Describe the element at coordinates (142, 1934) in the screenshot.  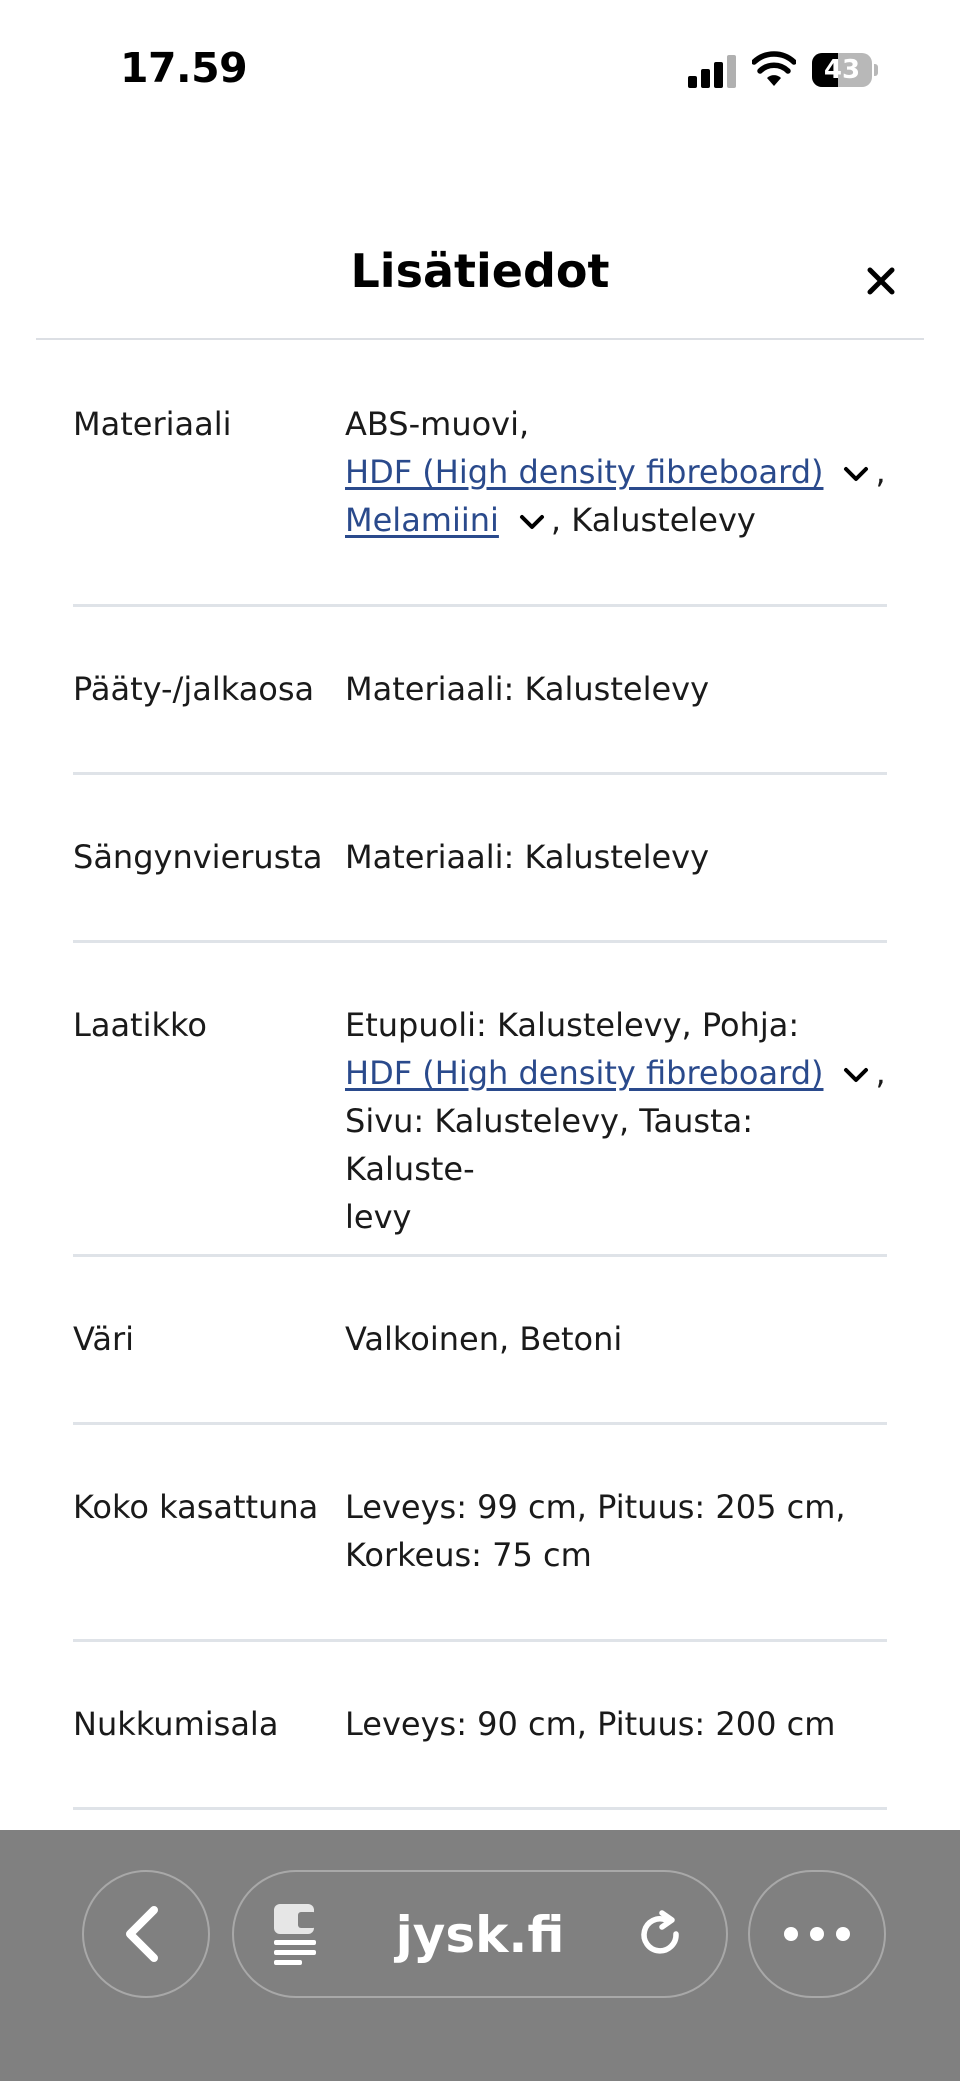
I see `back-arrow-icon` at that location.